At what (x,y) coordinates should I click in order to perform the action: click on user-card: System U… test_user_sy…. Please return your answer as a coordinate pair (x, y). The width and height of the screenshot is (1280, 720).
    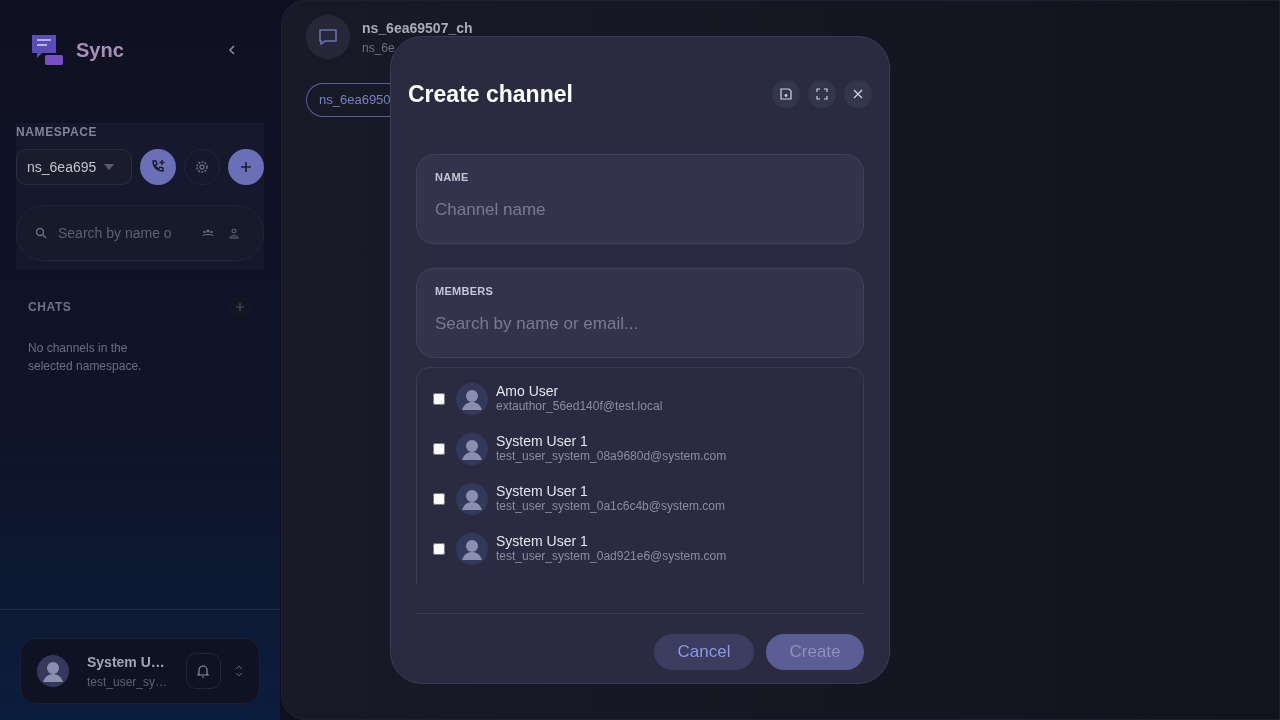
    Looking at the image, I should click on (140, 671).